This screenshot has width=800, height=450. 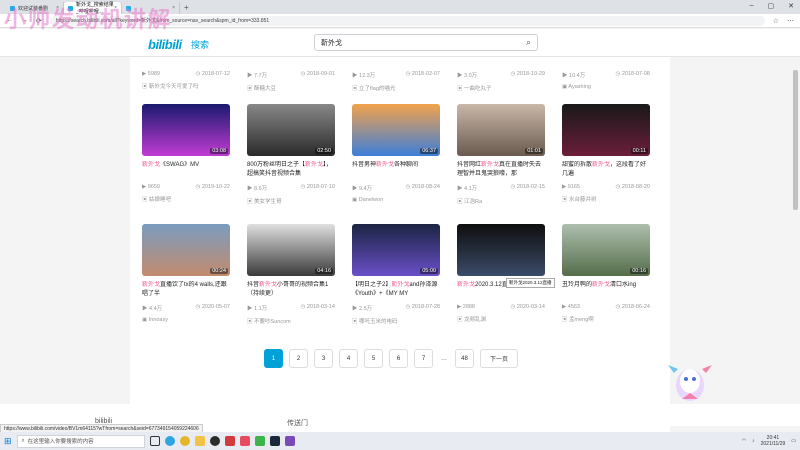 I want to click on video-title: 【明日之子2】靳外戈and孙泽源《Youth》+《MY MY, so click(x=396, y=290).